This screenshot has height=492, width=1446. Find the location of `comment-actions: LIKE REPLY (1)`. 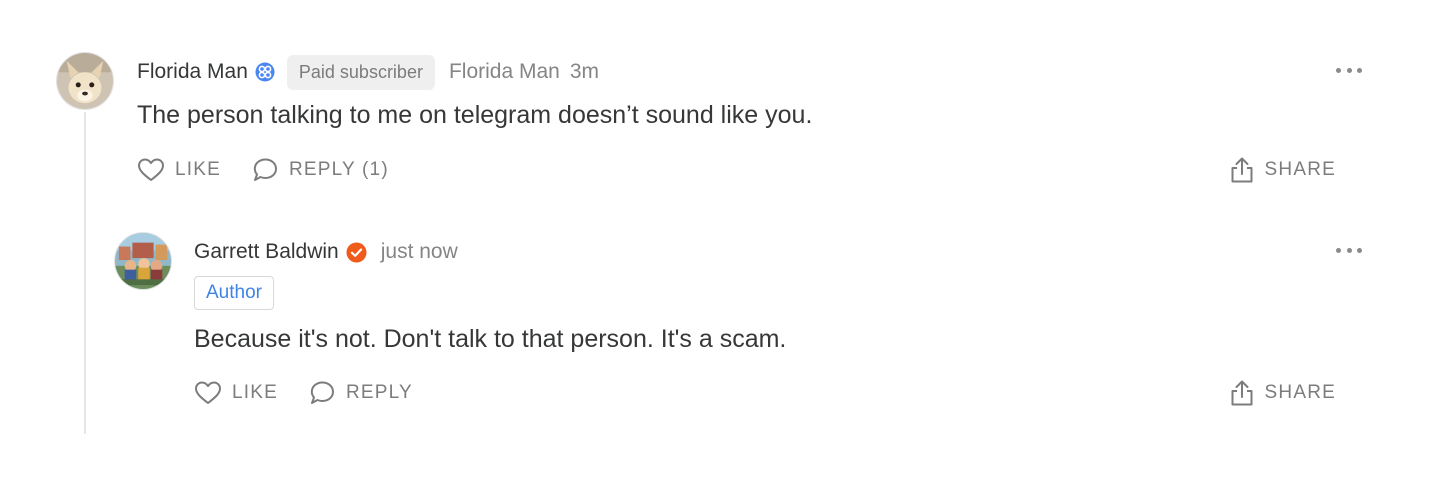

comment-actions: LIKE REPLY (1) is located at coordinates (278, 170).